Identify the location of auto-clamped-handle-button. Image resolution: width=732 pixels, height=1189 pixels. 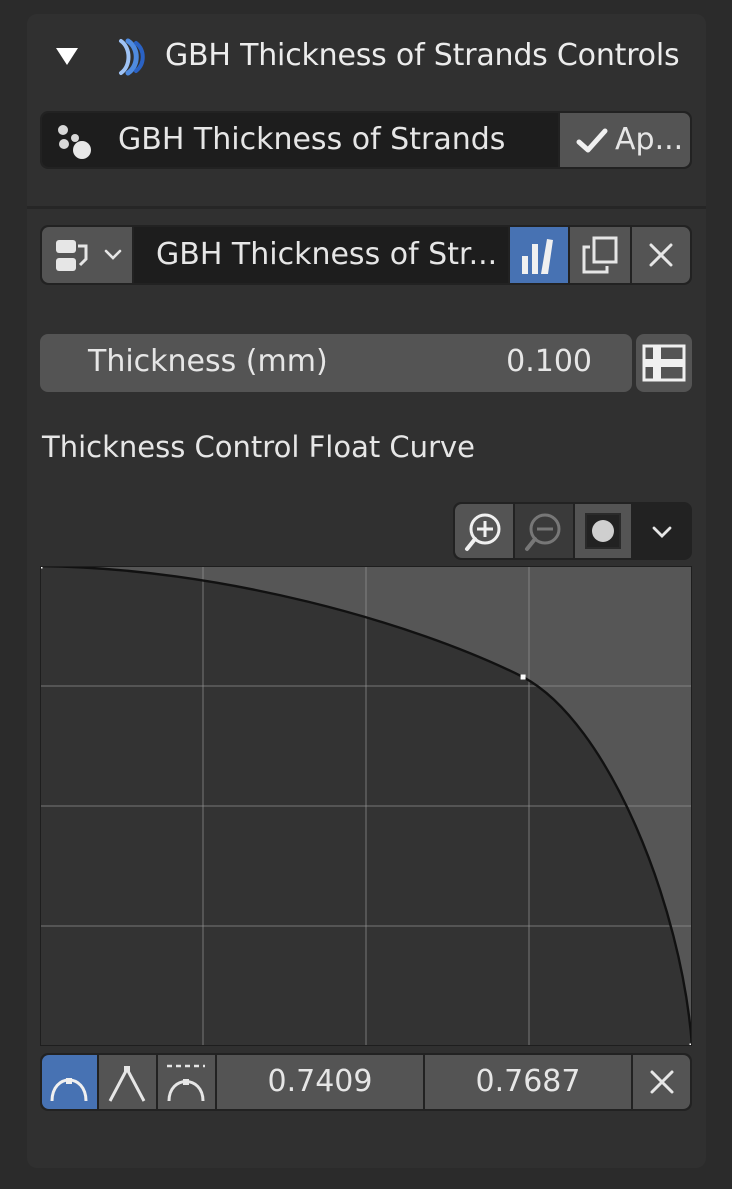
(186, 1082).